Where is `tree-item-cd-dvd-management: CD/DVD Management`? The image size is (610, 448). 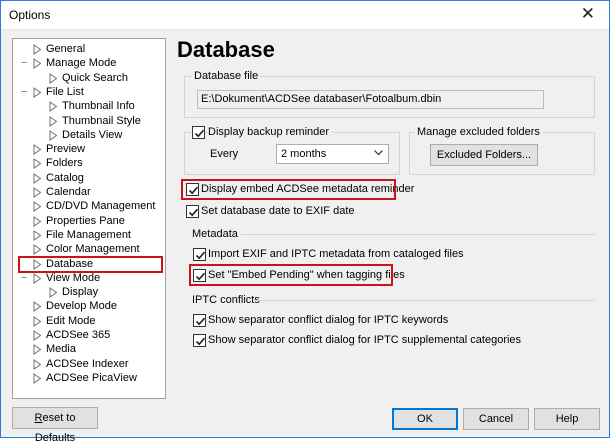 tree-item-cd-dvd-management: CD/DVD Management is located at coordinates (88, 206).